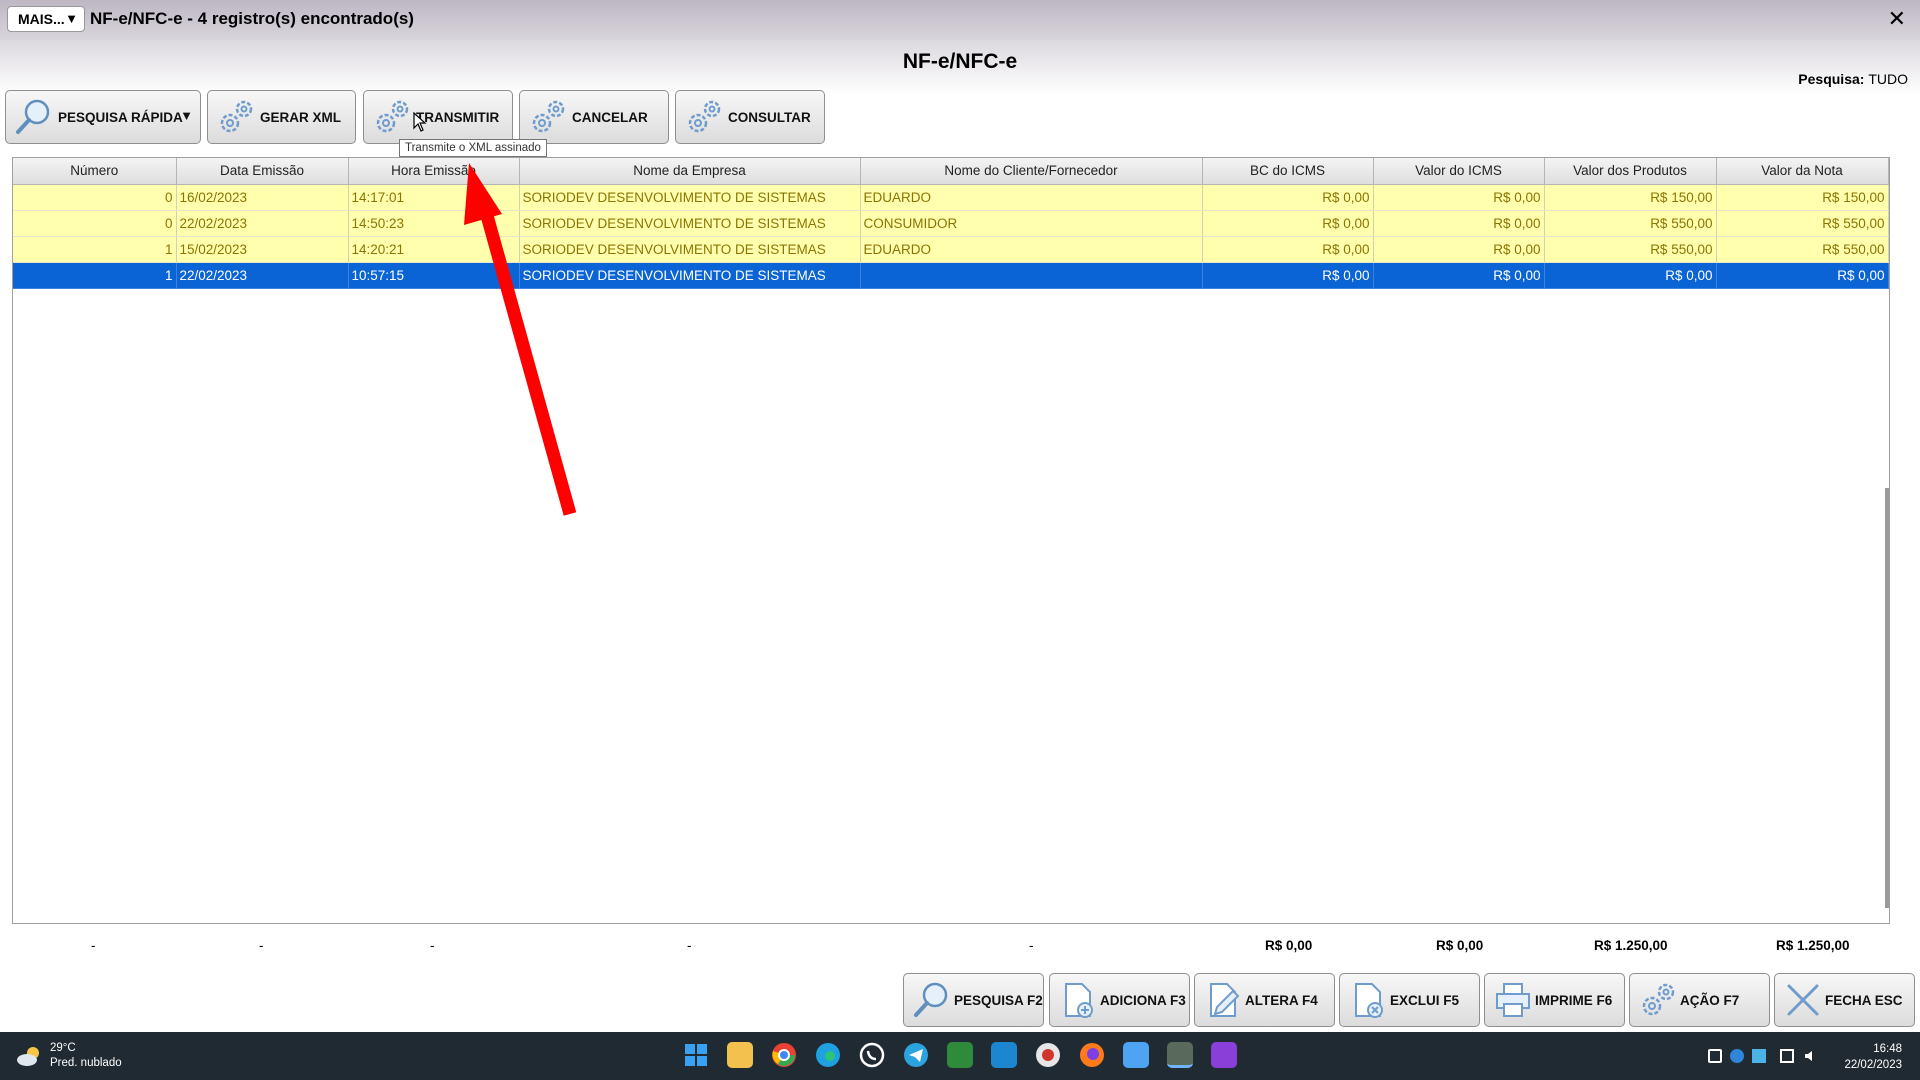 The image size is (1920, 1080). I want to click on print-f6-button: IMPRIME F6, so click(1554, 1000).